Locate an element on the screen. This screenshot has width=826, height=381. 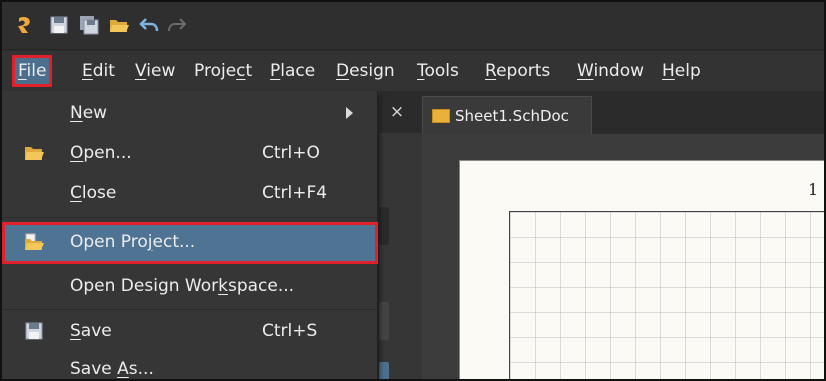
menu-design: Design is located at coordinates (365, 71).